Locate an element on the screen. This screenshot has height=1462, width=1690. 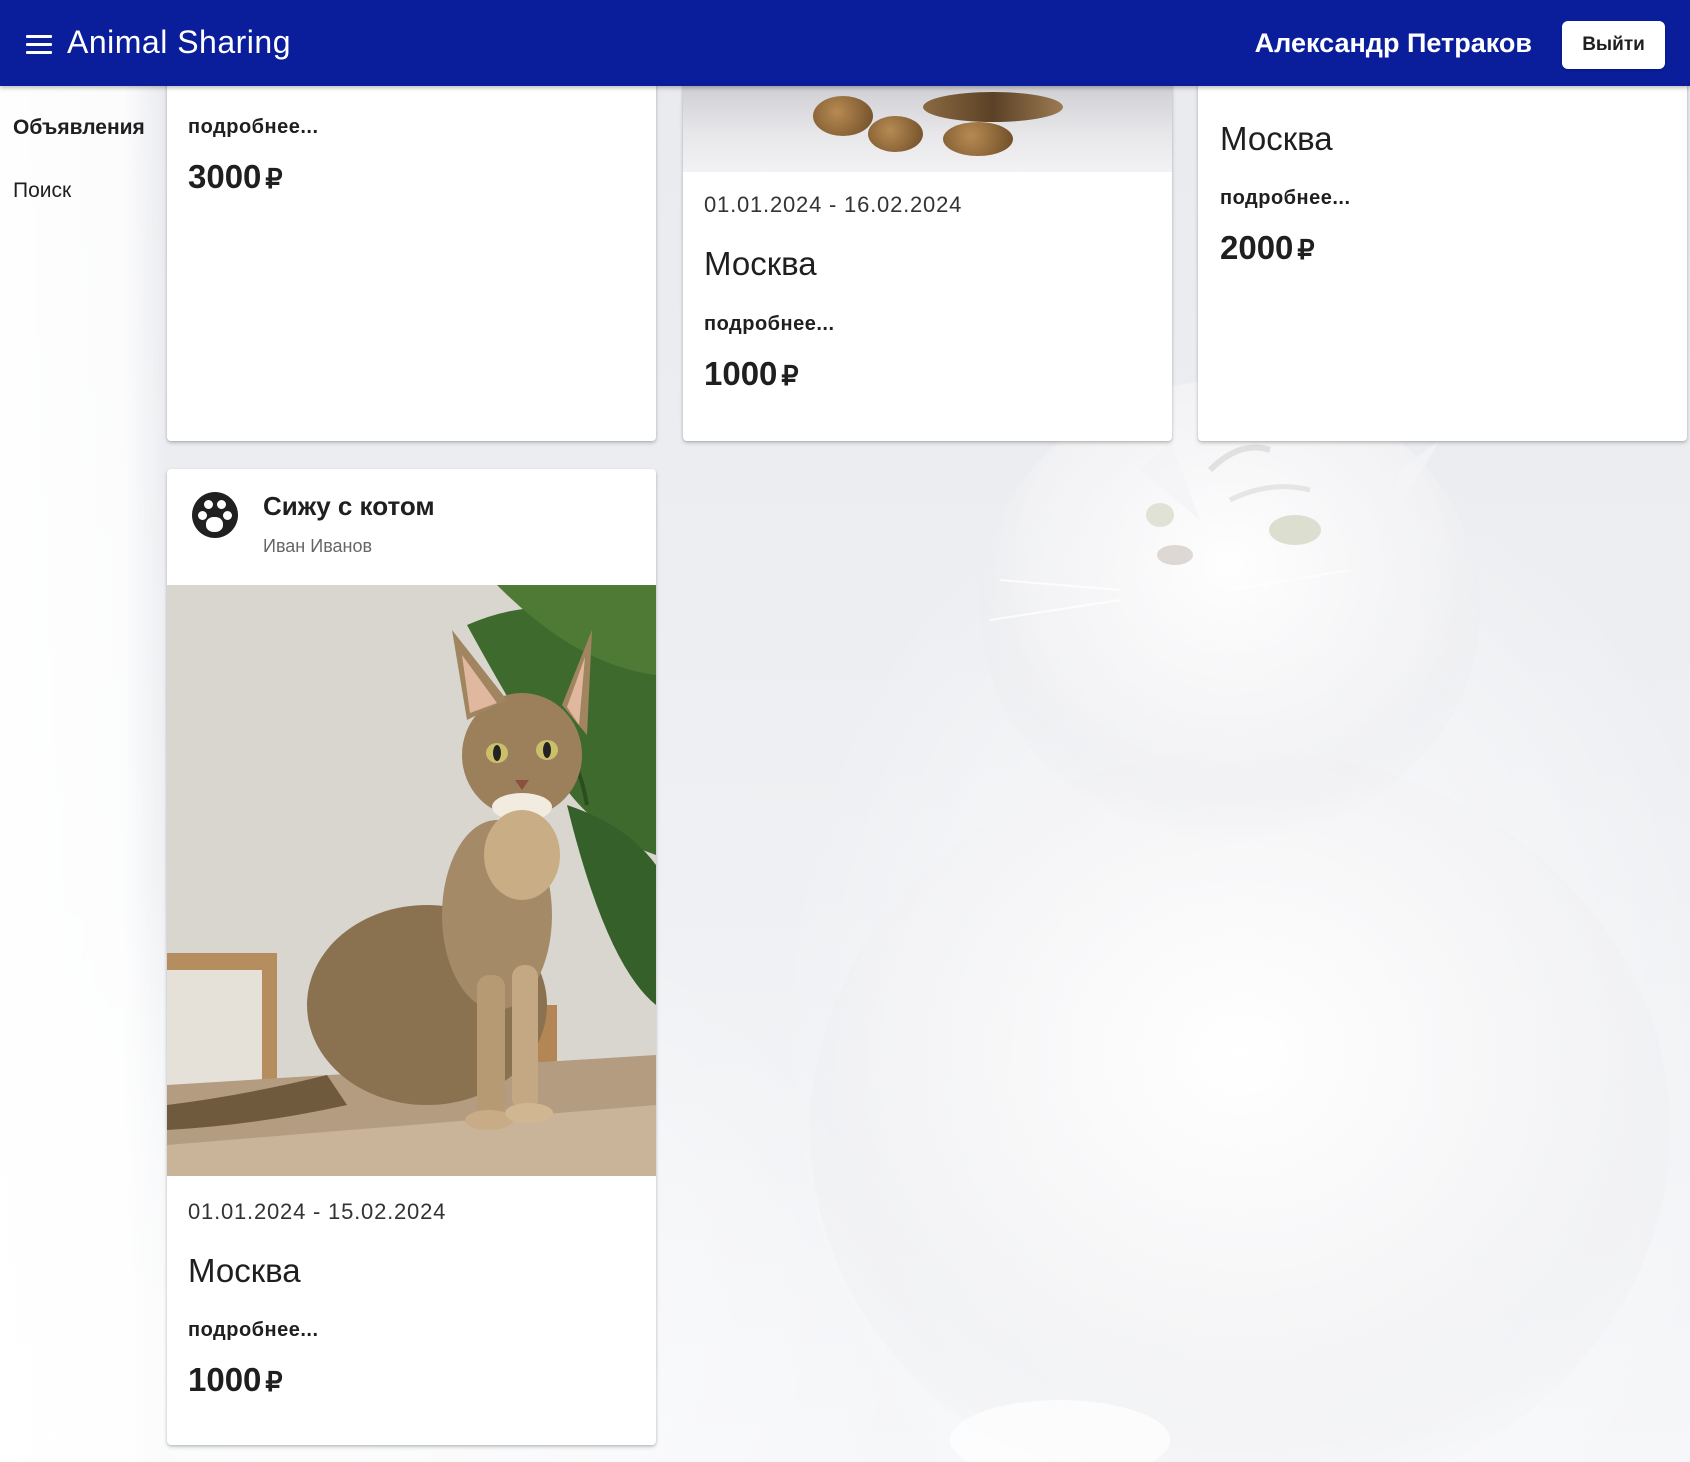
app-title: Animal Sharing is located at coordinates (179, 42).